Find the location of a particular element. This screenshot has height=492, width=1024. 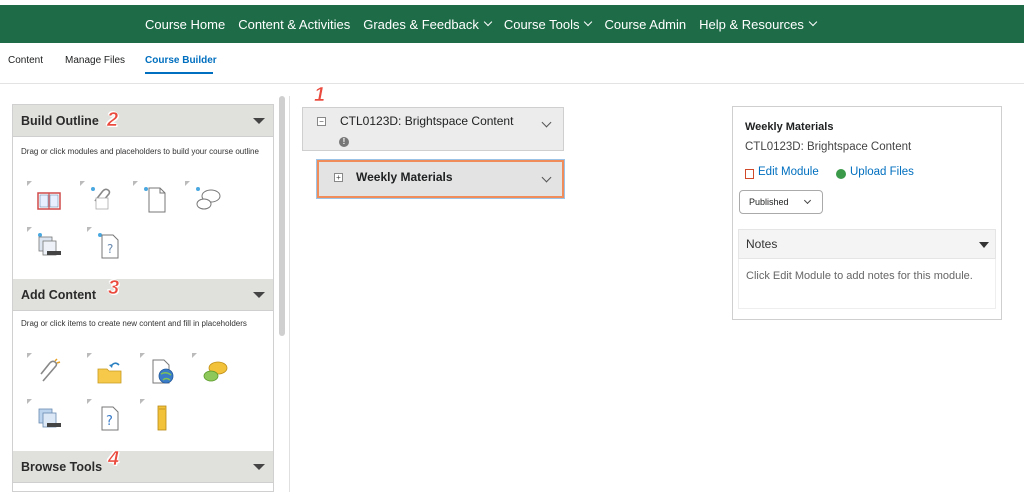

edit-module-link: Edit Module is located at coordinates (788, 172).